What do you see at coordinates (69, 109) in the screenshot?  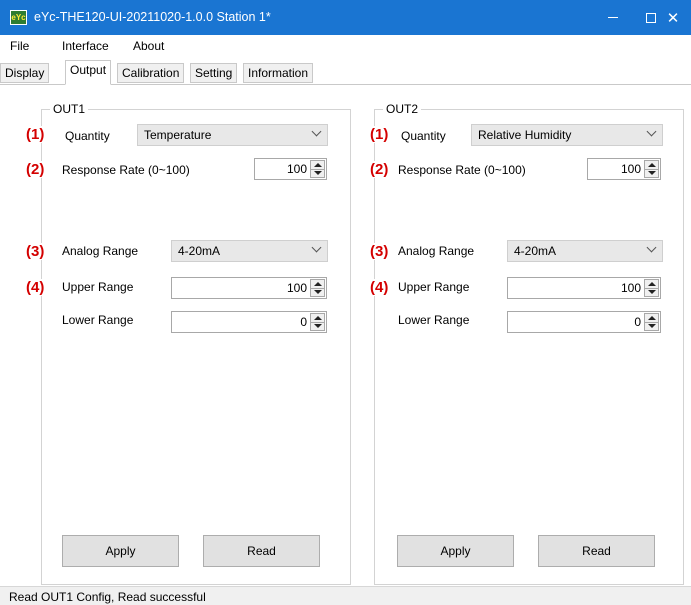 I see `out1-group-title: OUT1` at bounding box center [69, 109].